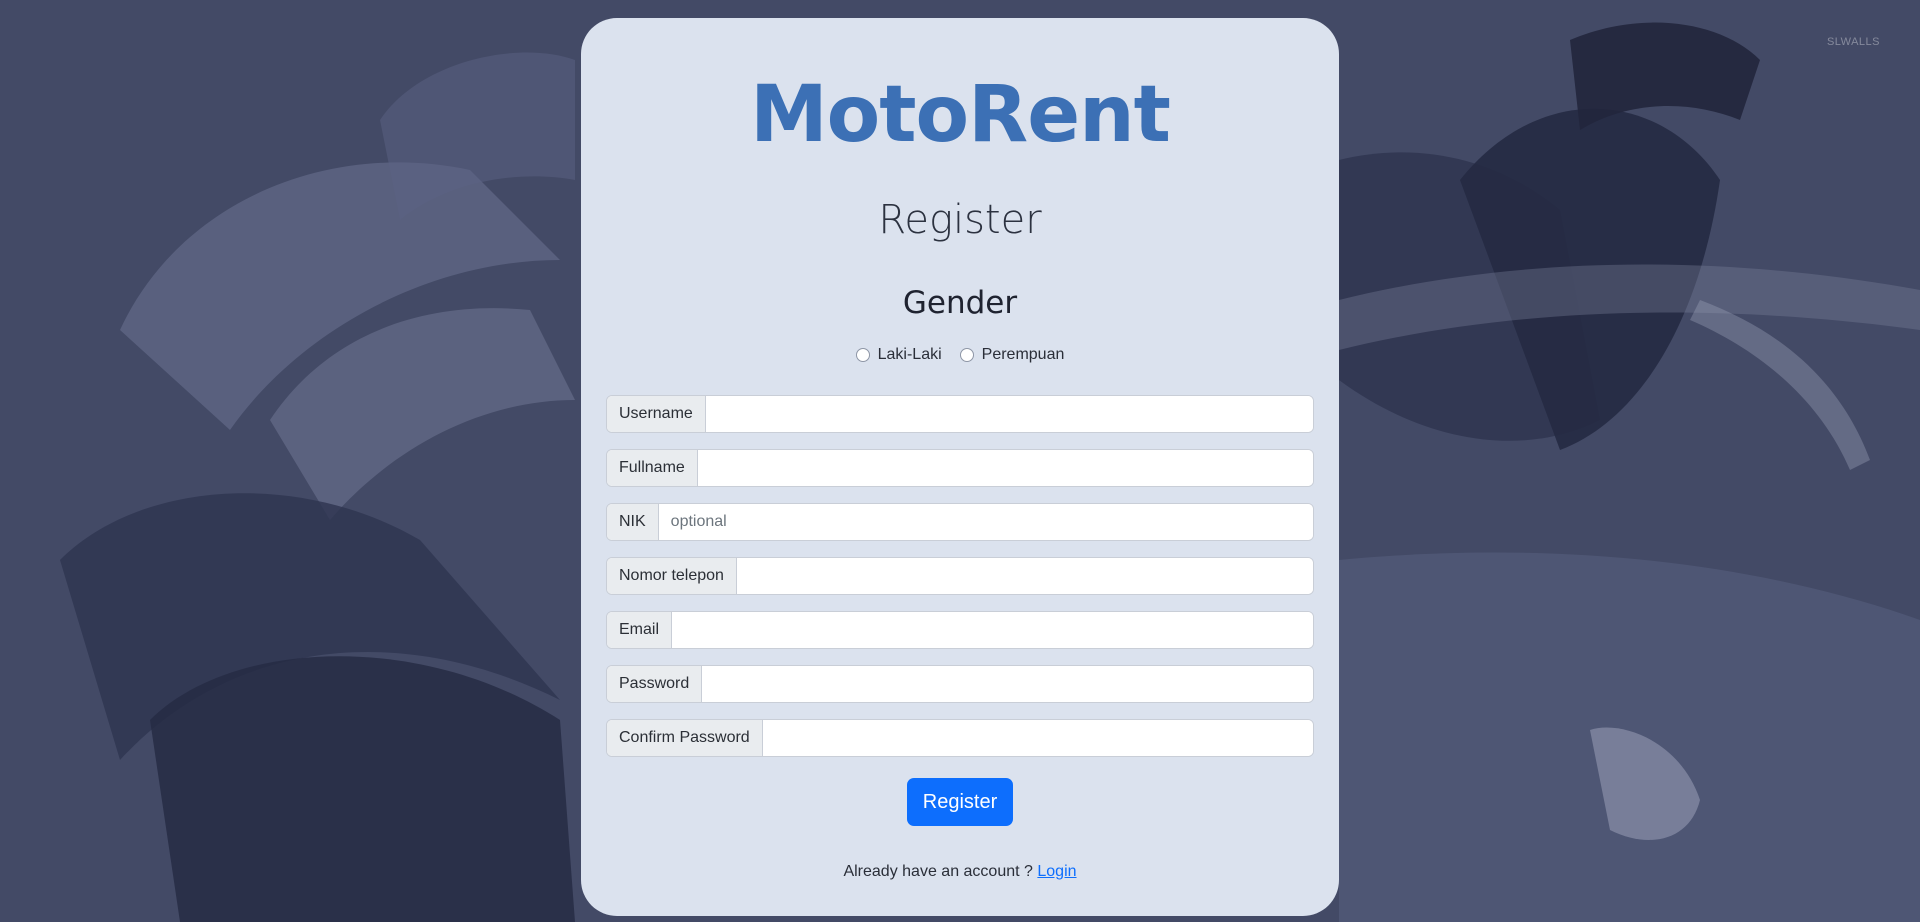 The width and height of the screenshot is (1920, 922). What do you see at coordinates (938, 871) in the screenshot?
I see `login-prompt-text: Already have an account ?` at bounding box center [938, 871].